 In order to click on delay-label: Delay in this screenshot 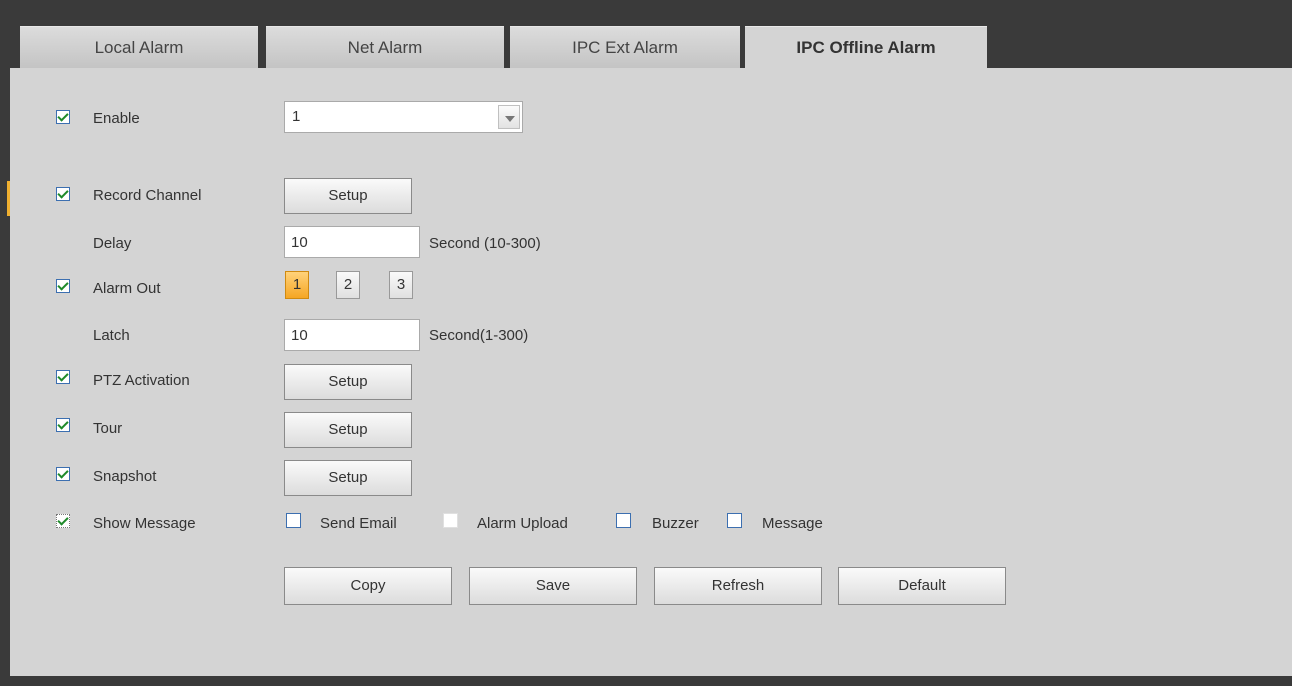, I will do `click(112, 243)`.